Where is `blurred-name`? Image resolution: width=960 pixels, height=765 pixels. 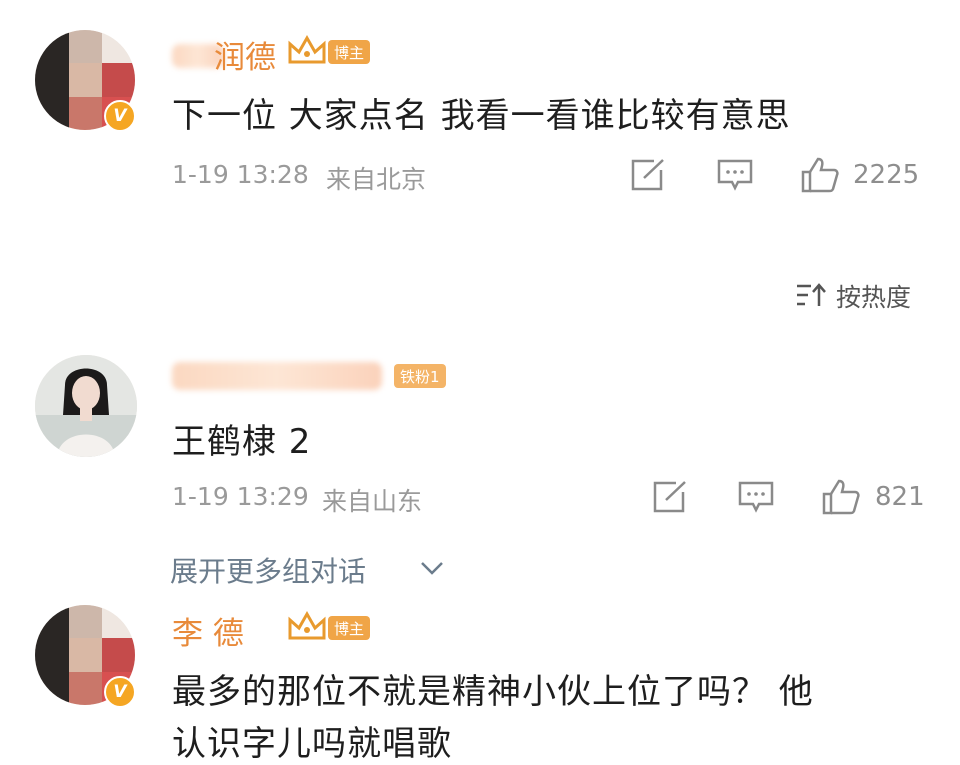
blurred-name is located at coordinates (277, 376).